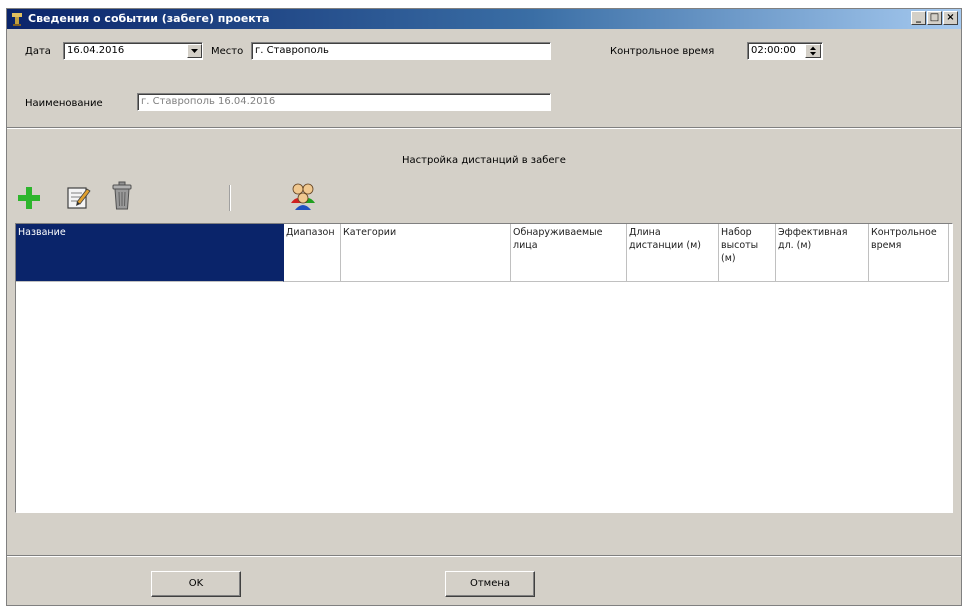  I want to click on date-field: 16.04.2016, so click(133, 51).